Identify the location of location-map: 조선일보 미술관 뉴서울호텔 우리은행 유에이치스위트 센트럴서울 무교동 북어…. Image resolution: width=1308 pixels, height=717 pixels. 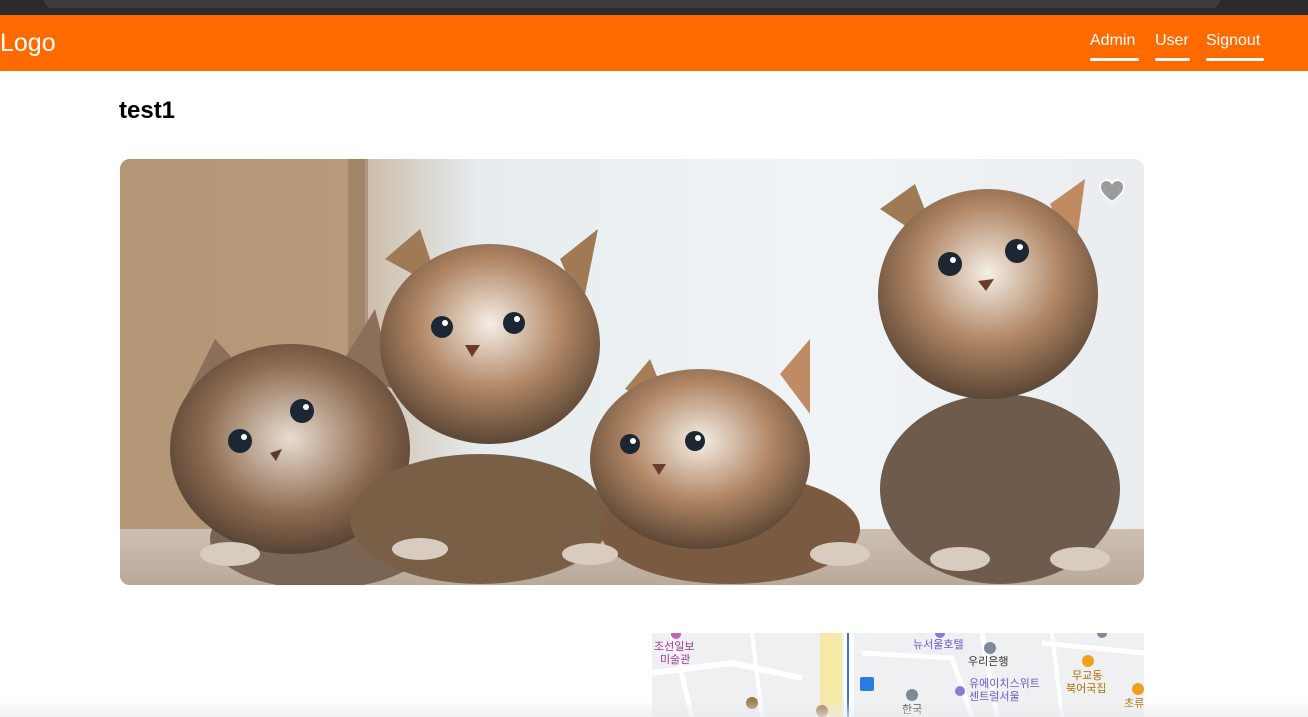
(898, 675).